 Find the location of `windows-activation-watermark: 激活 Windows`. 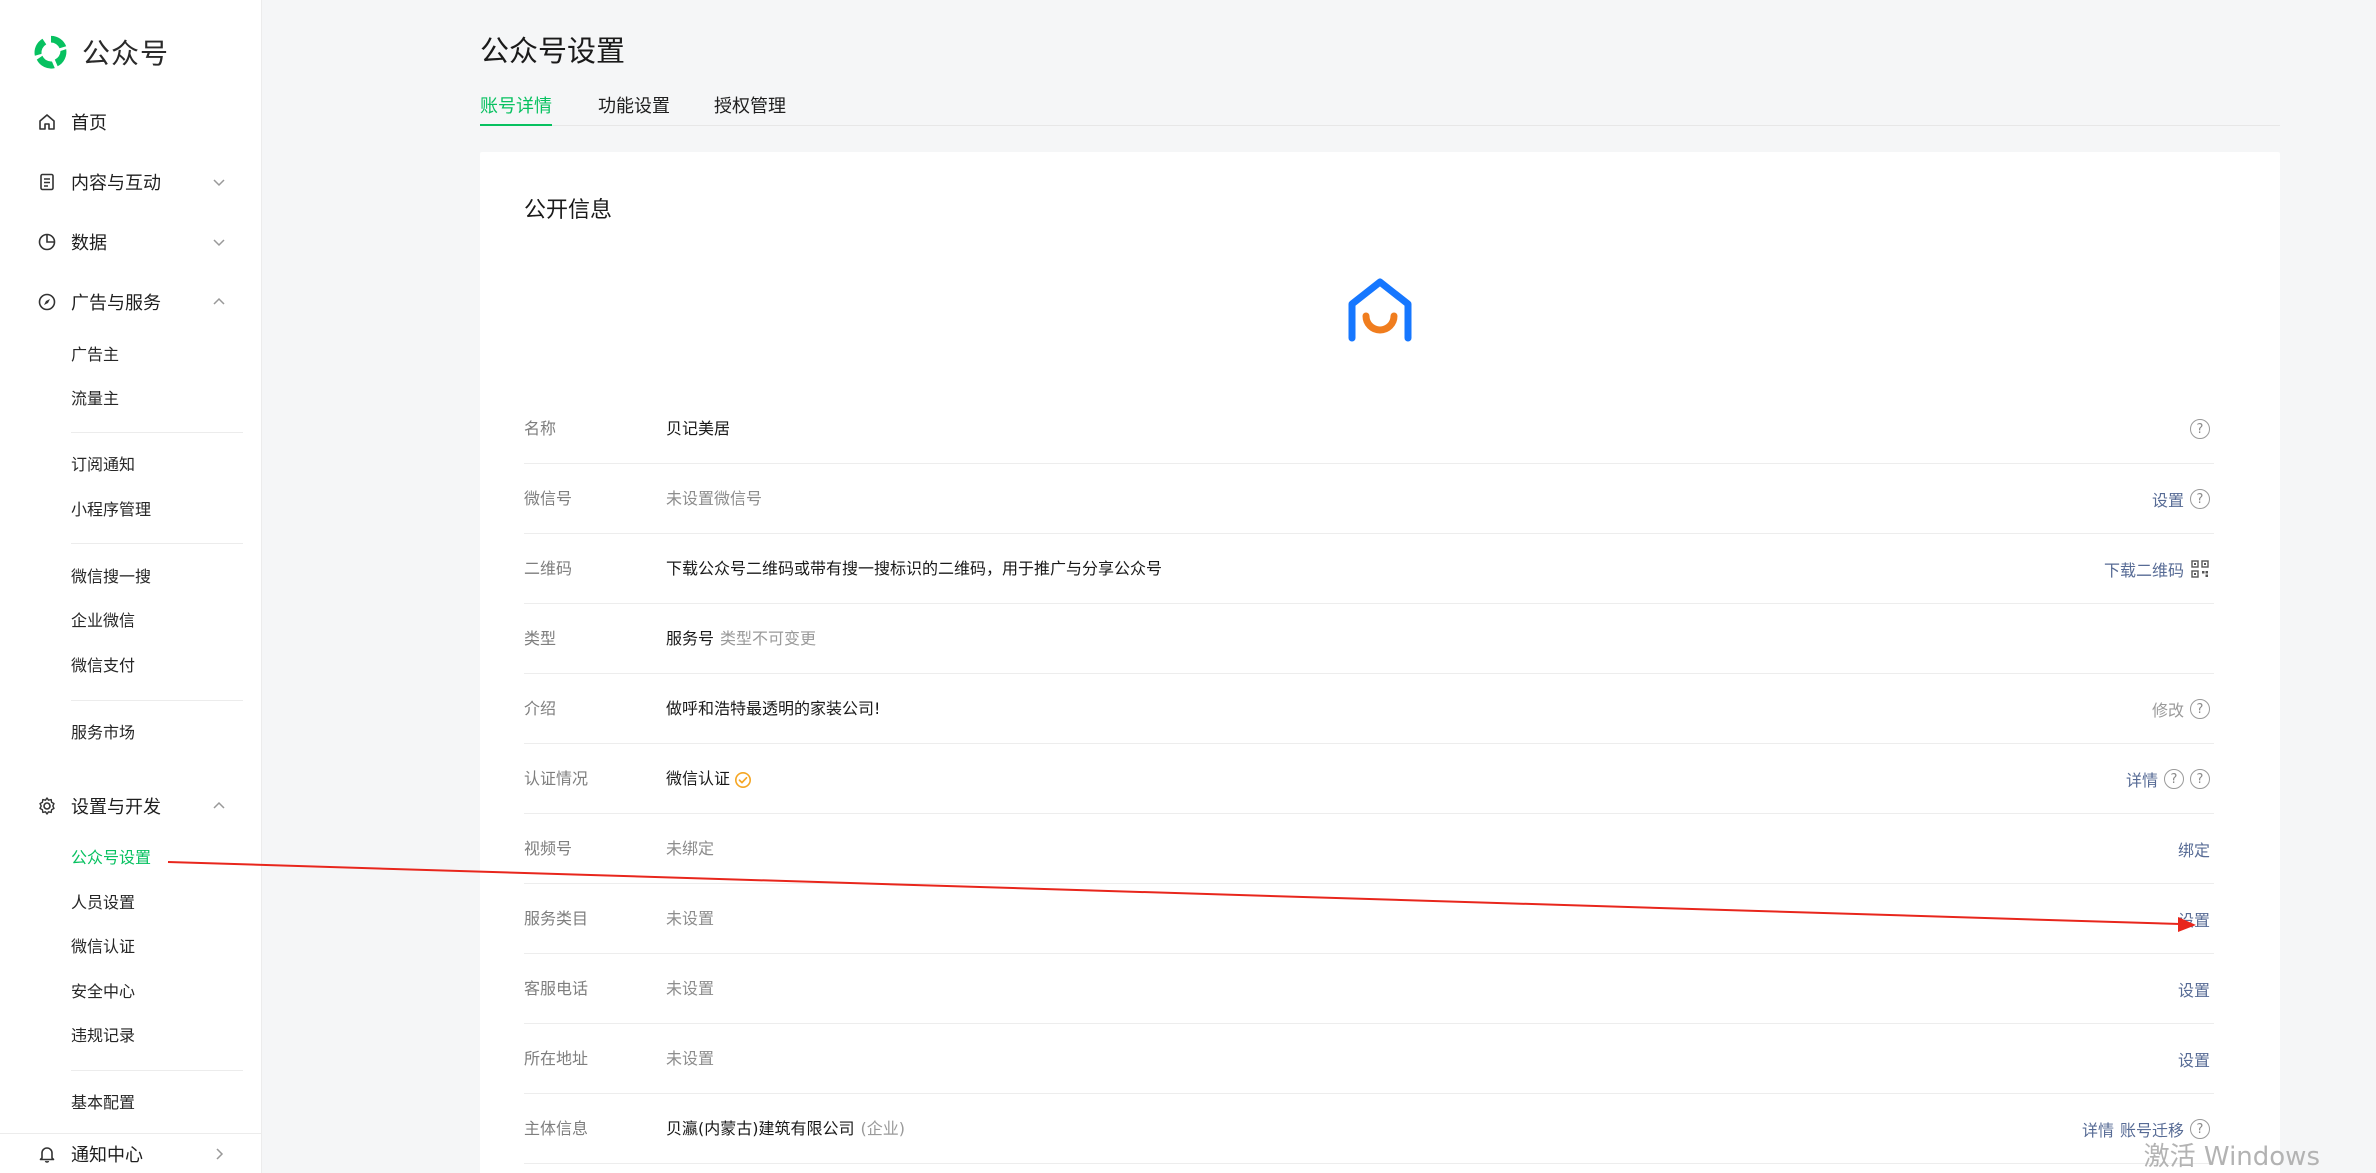

windows-activation-watermark: 激活 Windows is located at coordinates (2231, 1157).